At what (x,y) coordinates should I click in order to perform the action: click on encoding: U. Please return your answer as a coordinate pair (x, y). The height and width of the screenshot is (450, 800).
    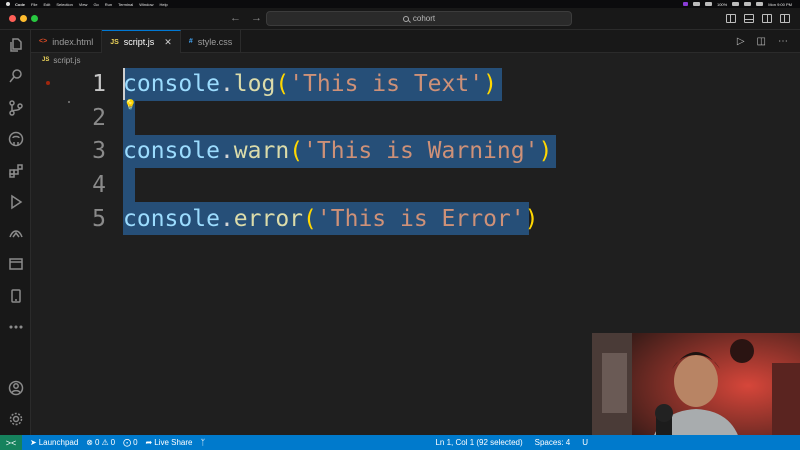
    Looking at the image, I should click on (585, 442).